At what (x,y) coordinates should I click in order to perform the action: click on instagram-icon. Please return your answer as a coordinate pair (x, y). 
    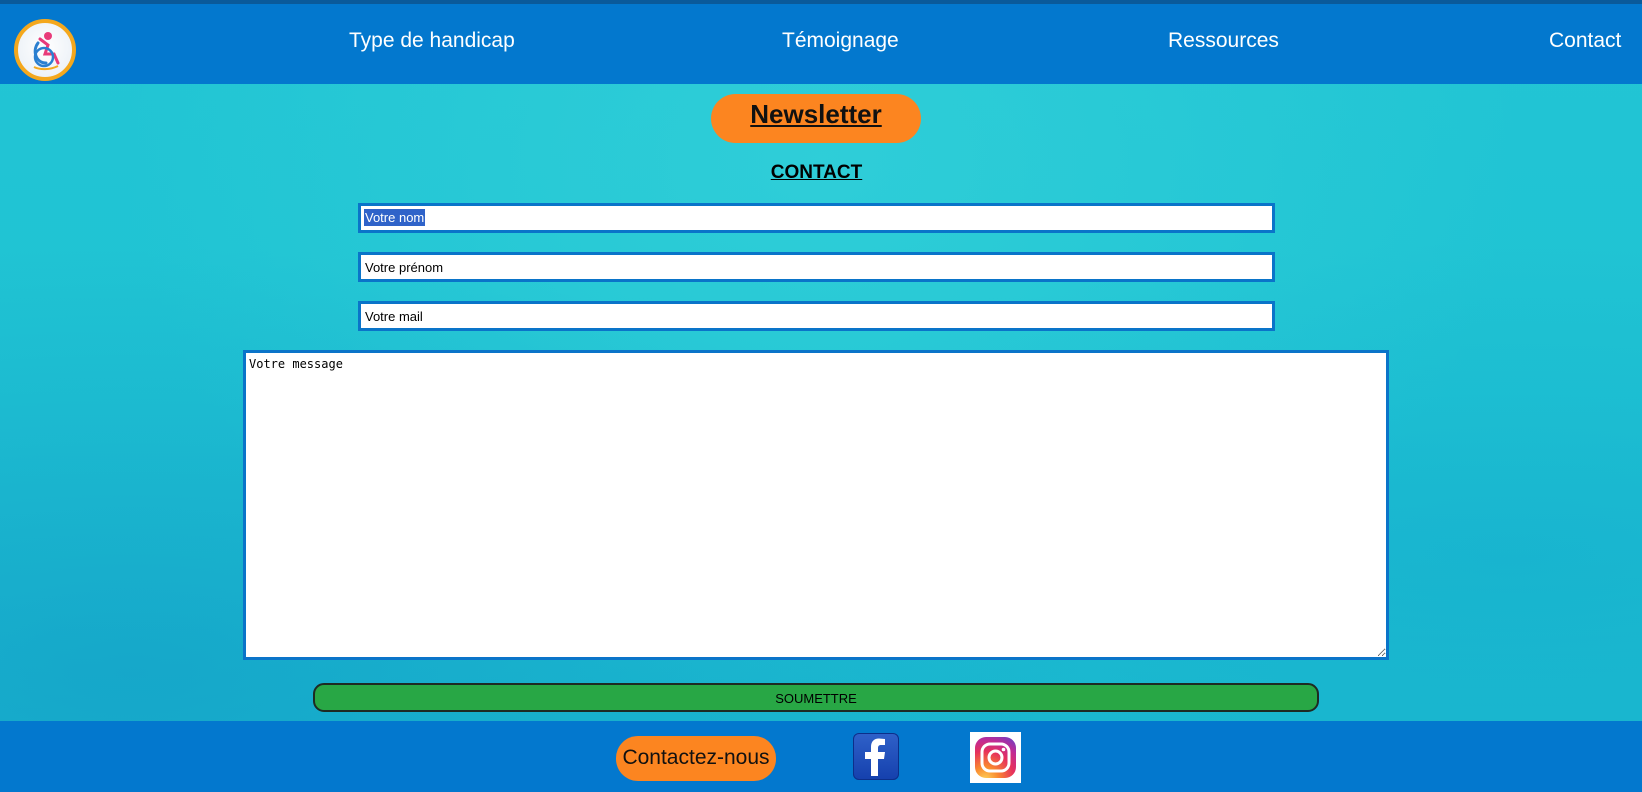
    Looking at the image, I should click on (995, 757).